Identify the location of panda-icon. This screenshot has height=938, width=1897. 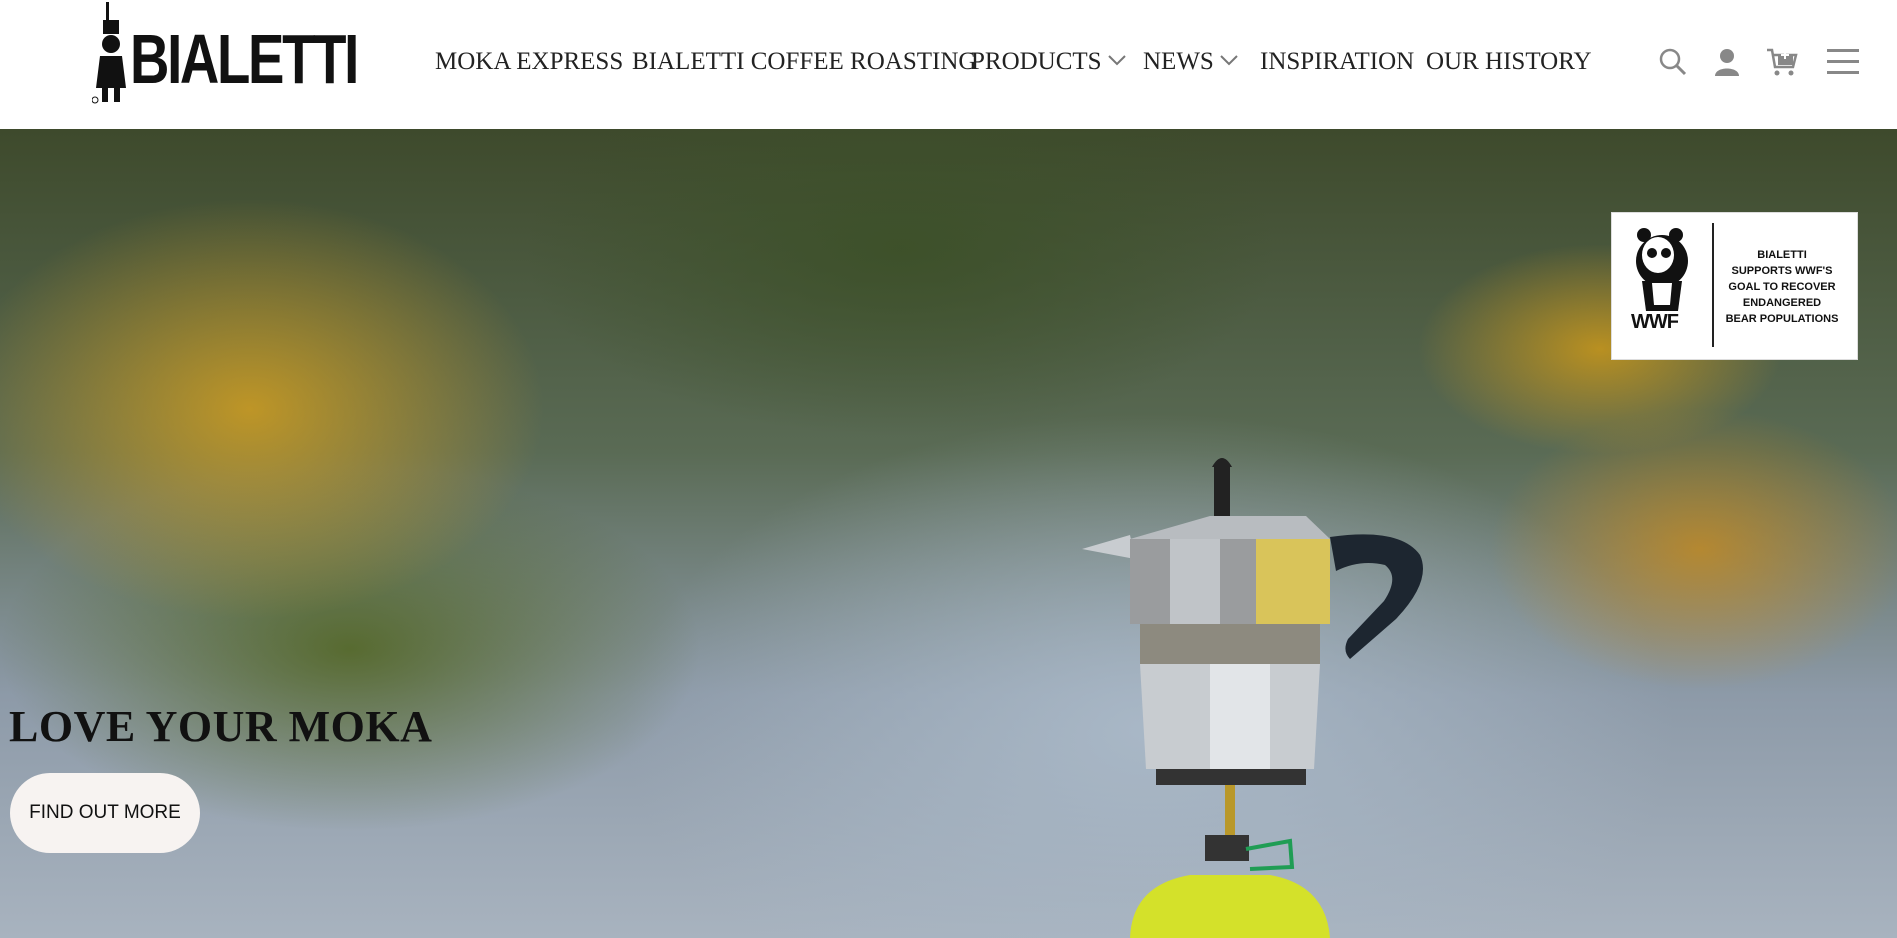
(1662, 269).